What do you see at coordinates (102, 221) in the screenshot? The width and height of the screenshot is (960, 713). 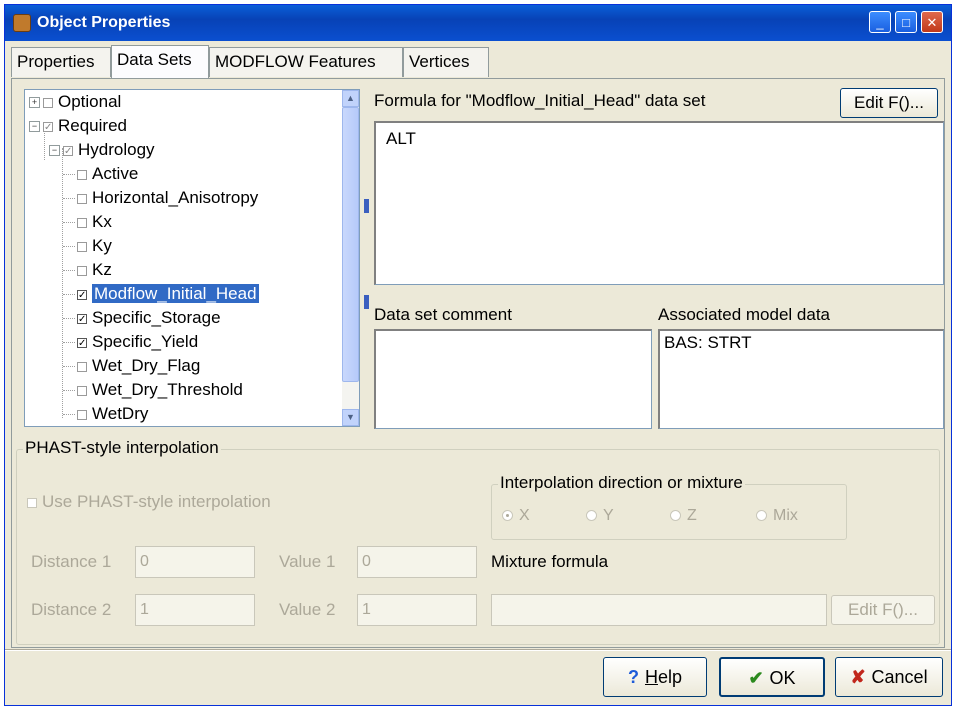 I see `tree-item-label: Kx` at bounding box center [102, 221].